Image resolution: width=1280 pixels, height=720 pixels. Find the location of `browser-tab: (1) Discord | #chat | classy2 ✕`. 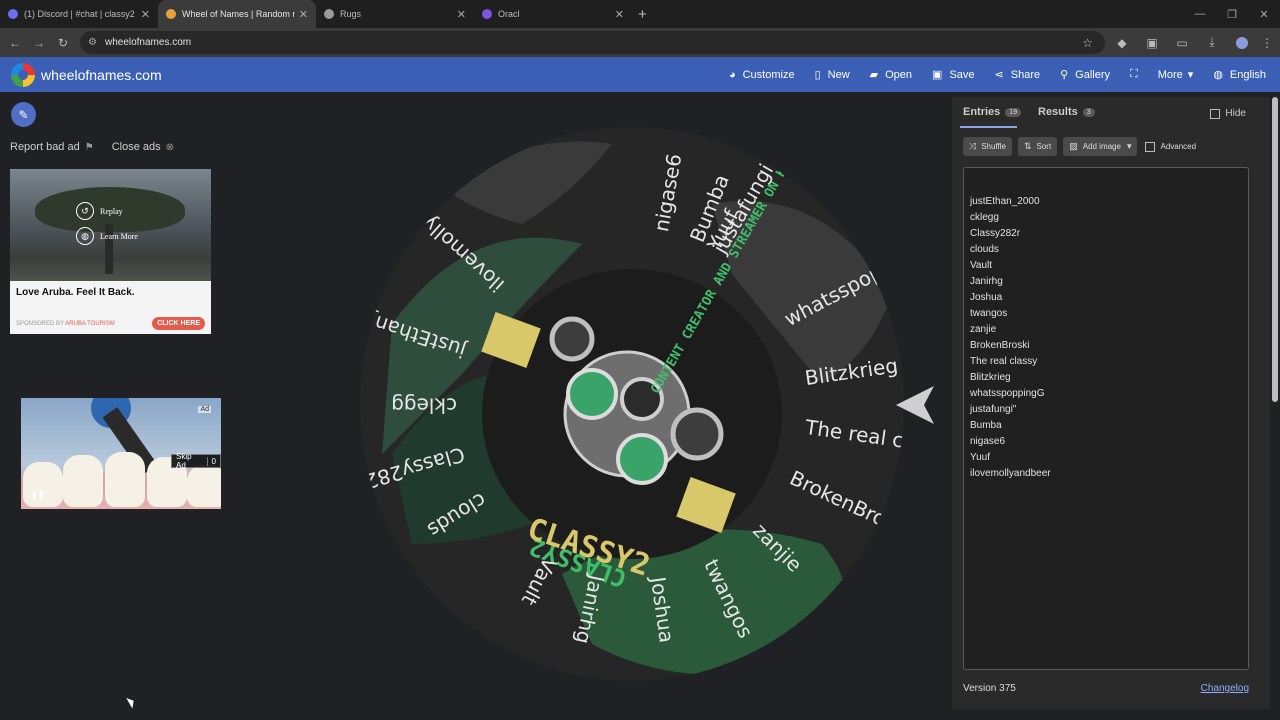

browser-tab: (1) Discord | #chat | classy2 ✕ is located at coordinates (79, 14).